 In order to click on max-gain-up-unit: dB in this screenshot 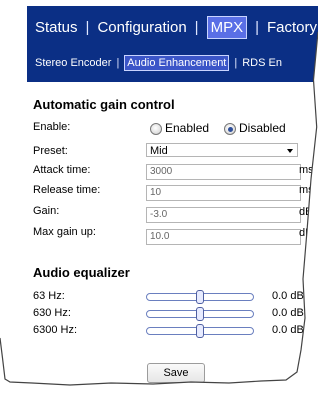, I will do `click(306, 233)`.